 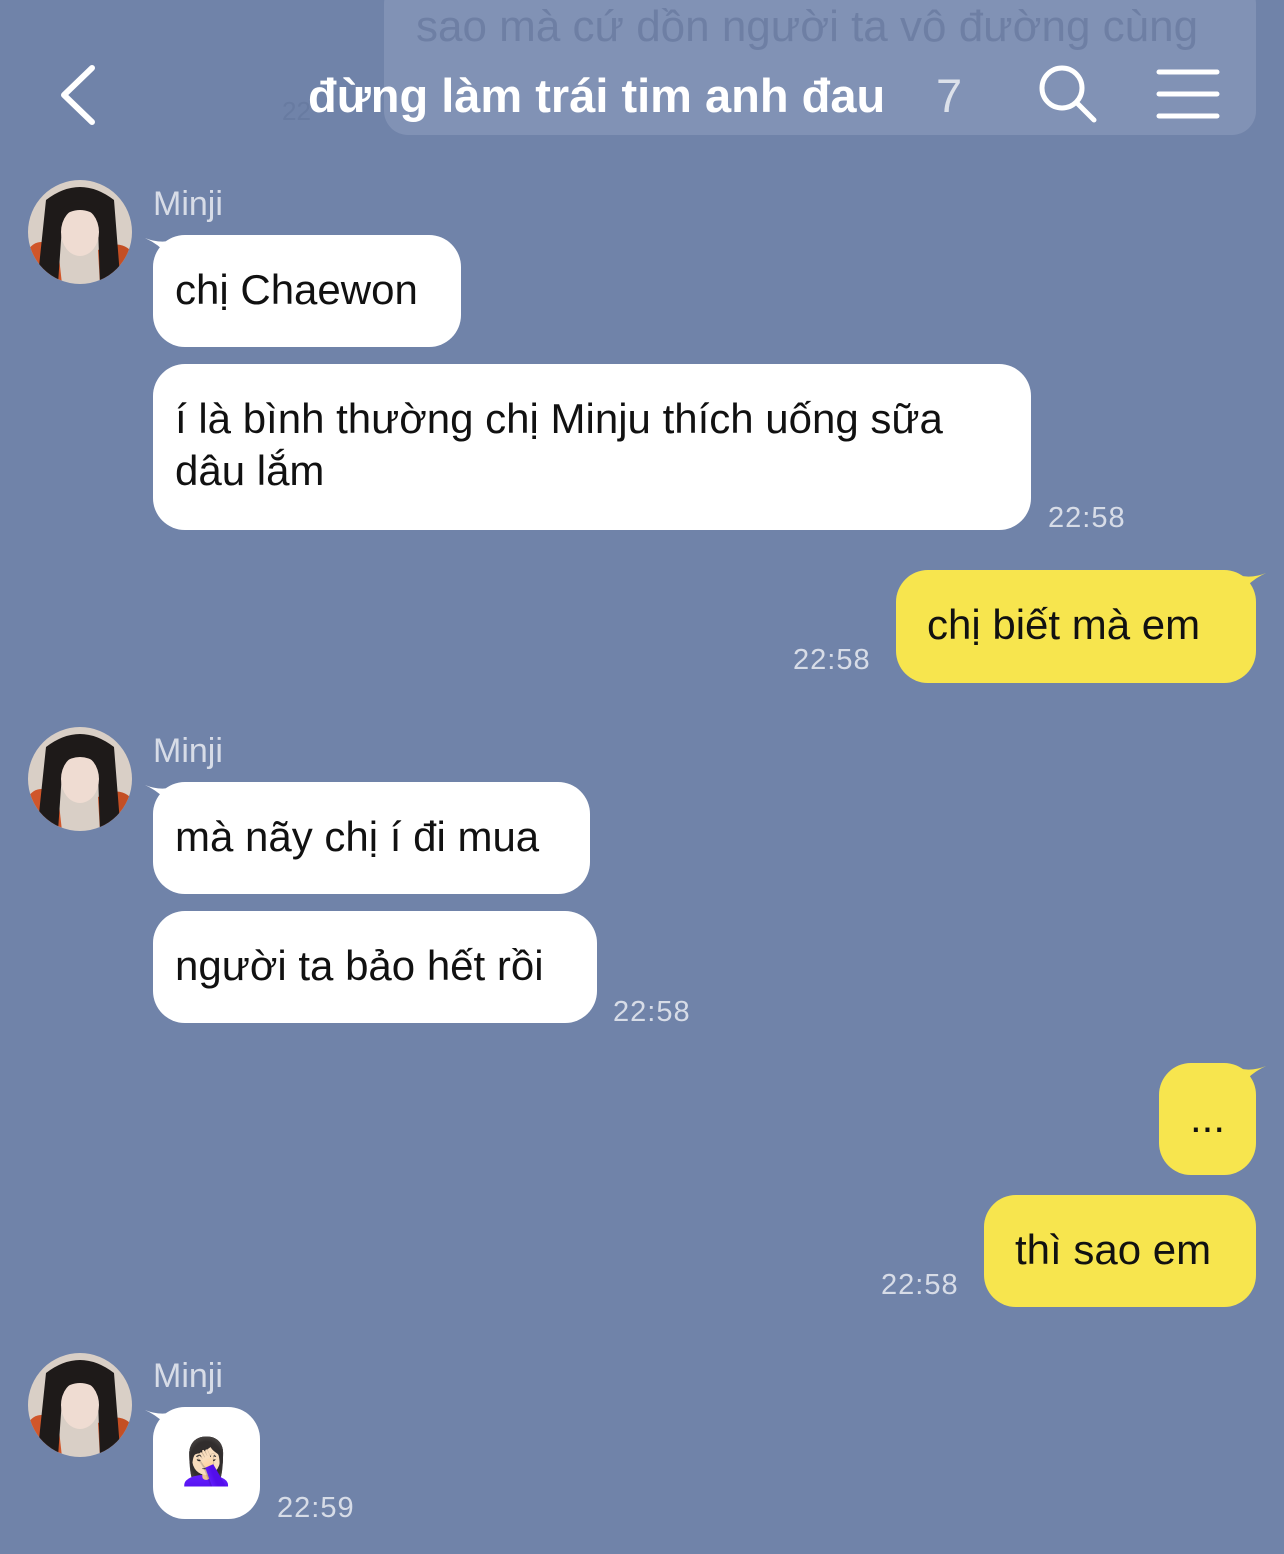 I want to click on message-timestamp: 22:59, so click(x=316, y=1508).